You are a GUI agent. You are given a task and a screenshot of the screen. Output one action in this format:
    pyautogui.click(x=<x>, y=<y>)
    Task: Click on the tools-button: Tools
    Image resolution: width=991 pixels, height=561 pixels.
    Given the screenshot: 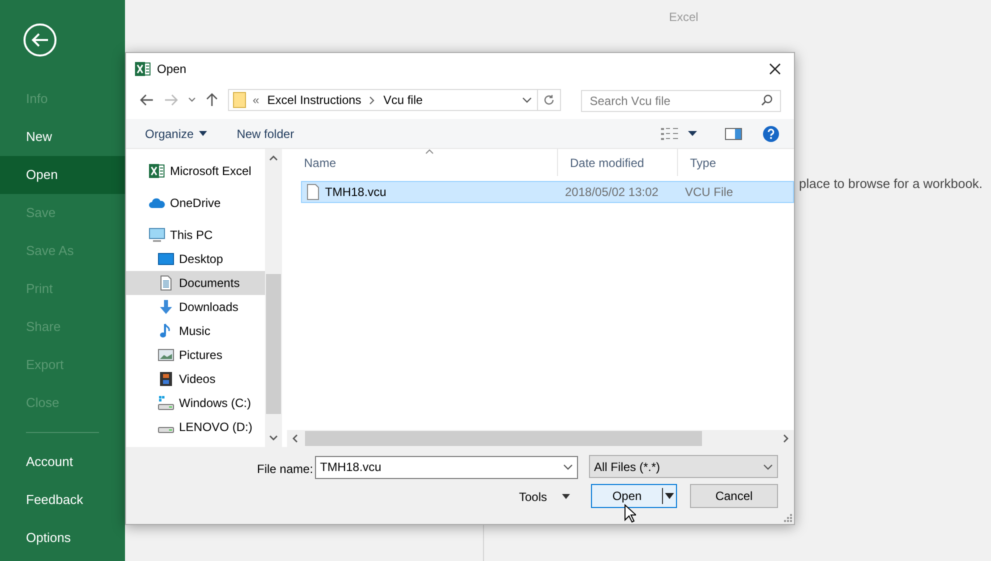 What is the action you would take?
    pyautogui.click(x=544, y=496)
    